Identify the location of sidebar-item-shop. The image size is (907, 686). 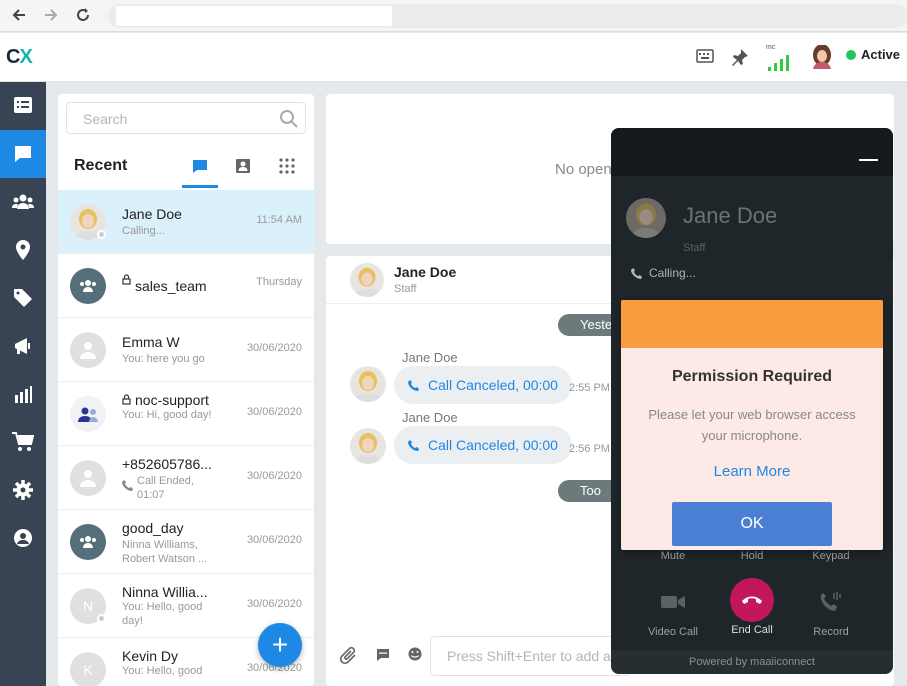
(23, 442).